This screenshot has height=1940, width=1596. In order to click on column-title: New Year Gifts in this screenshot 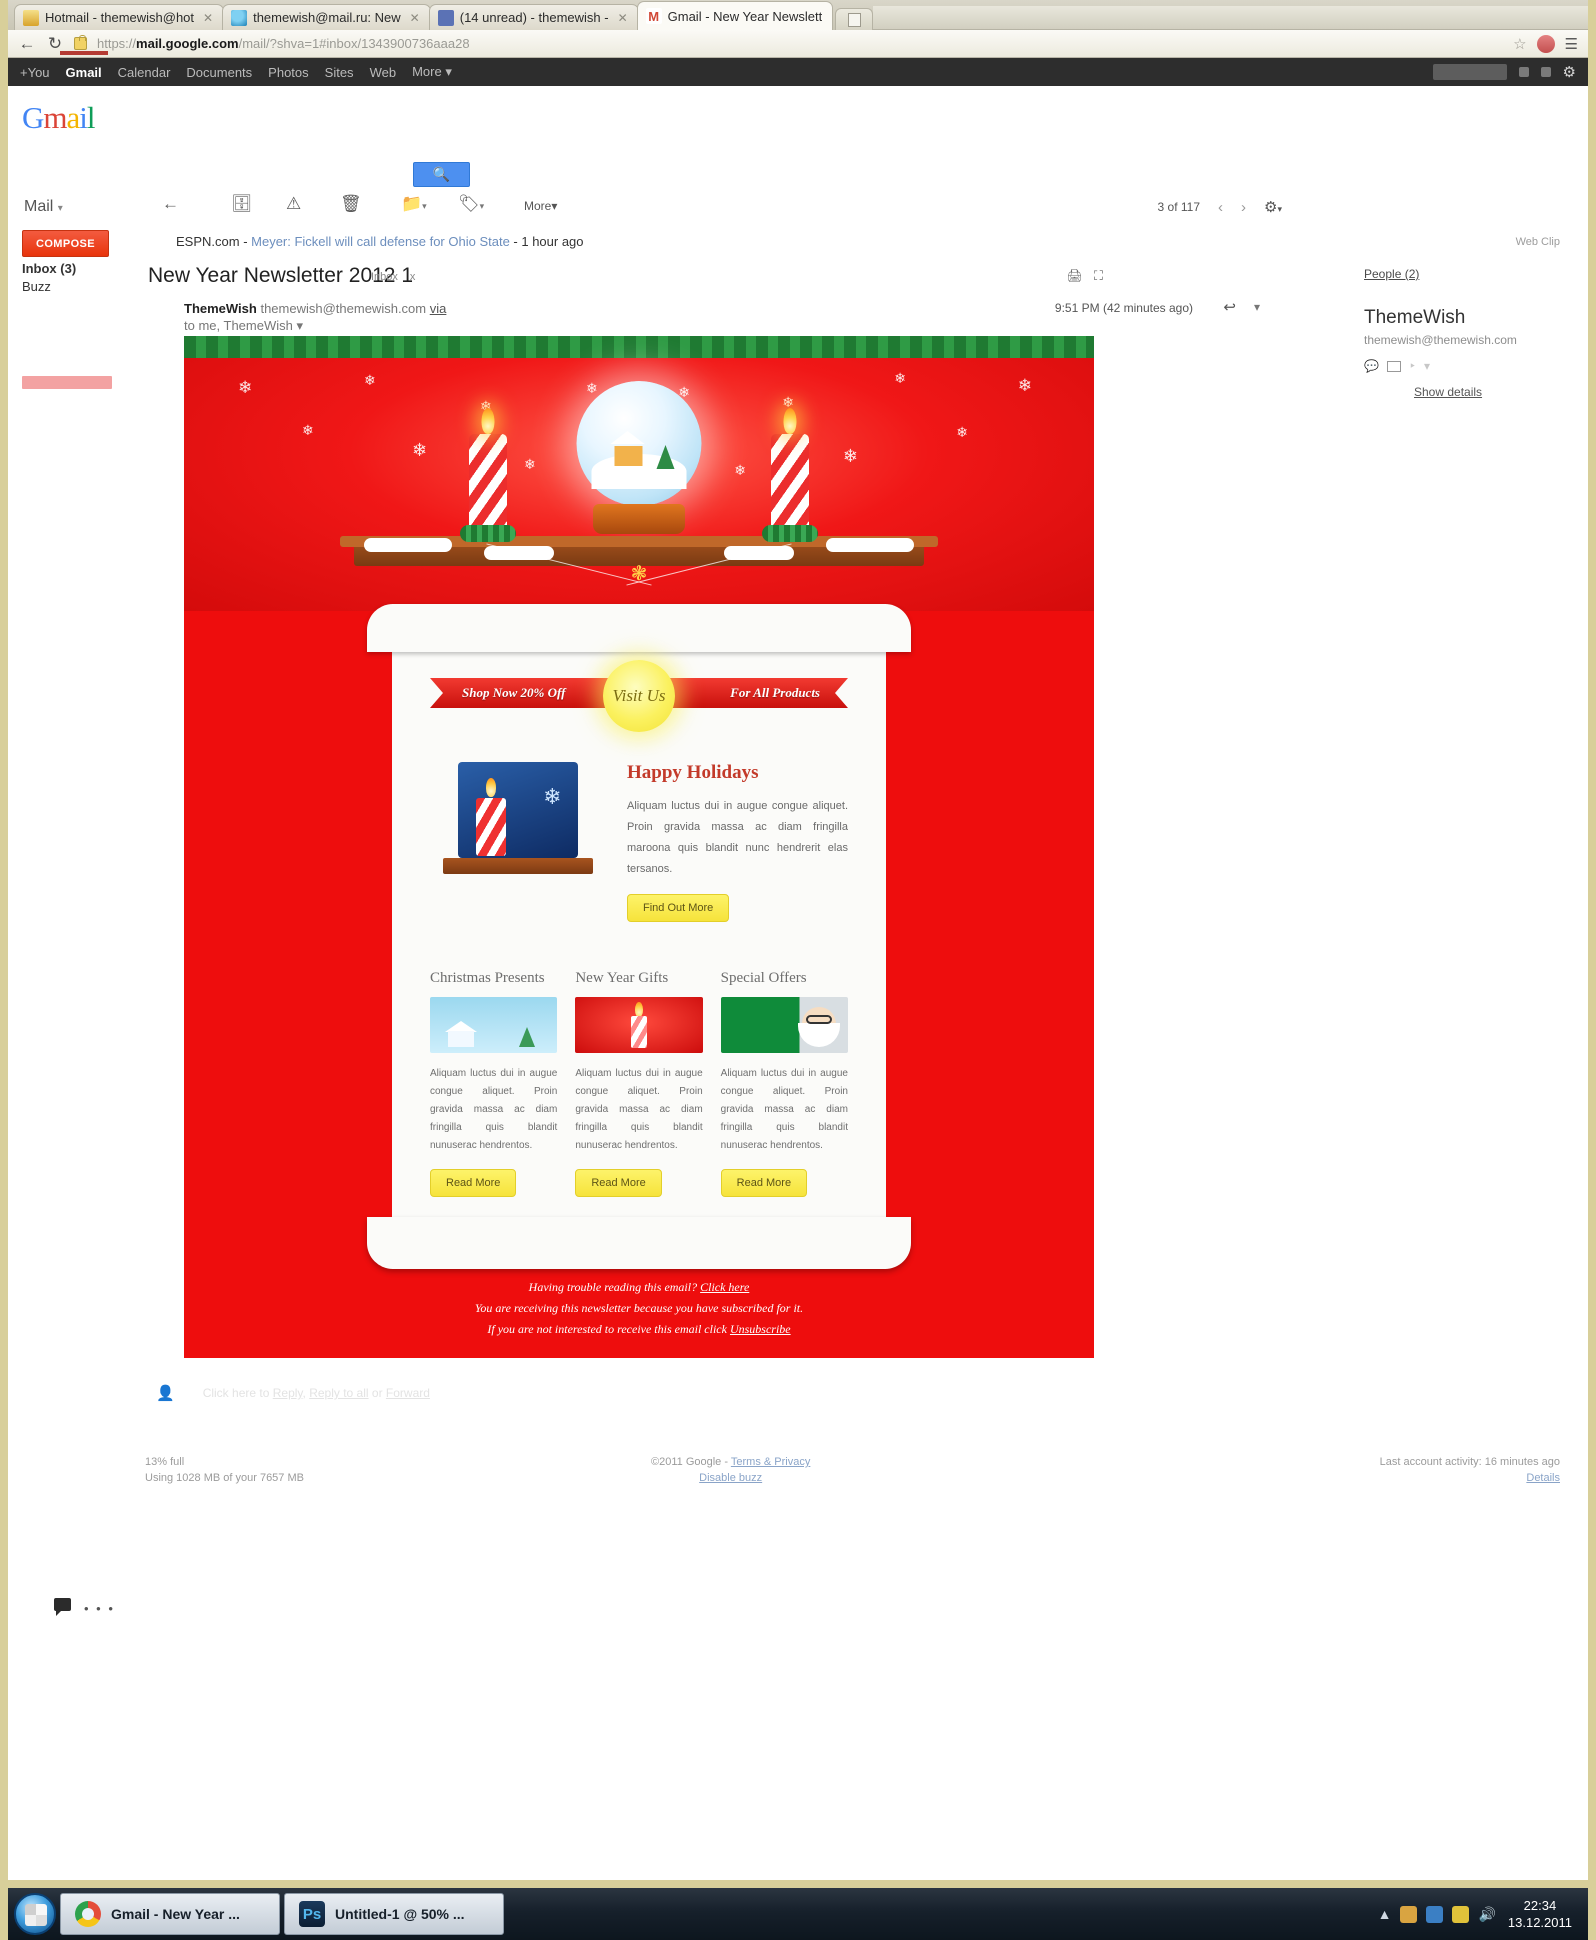, I will do `click(622, 978)`.